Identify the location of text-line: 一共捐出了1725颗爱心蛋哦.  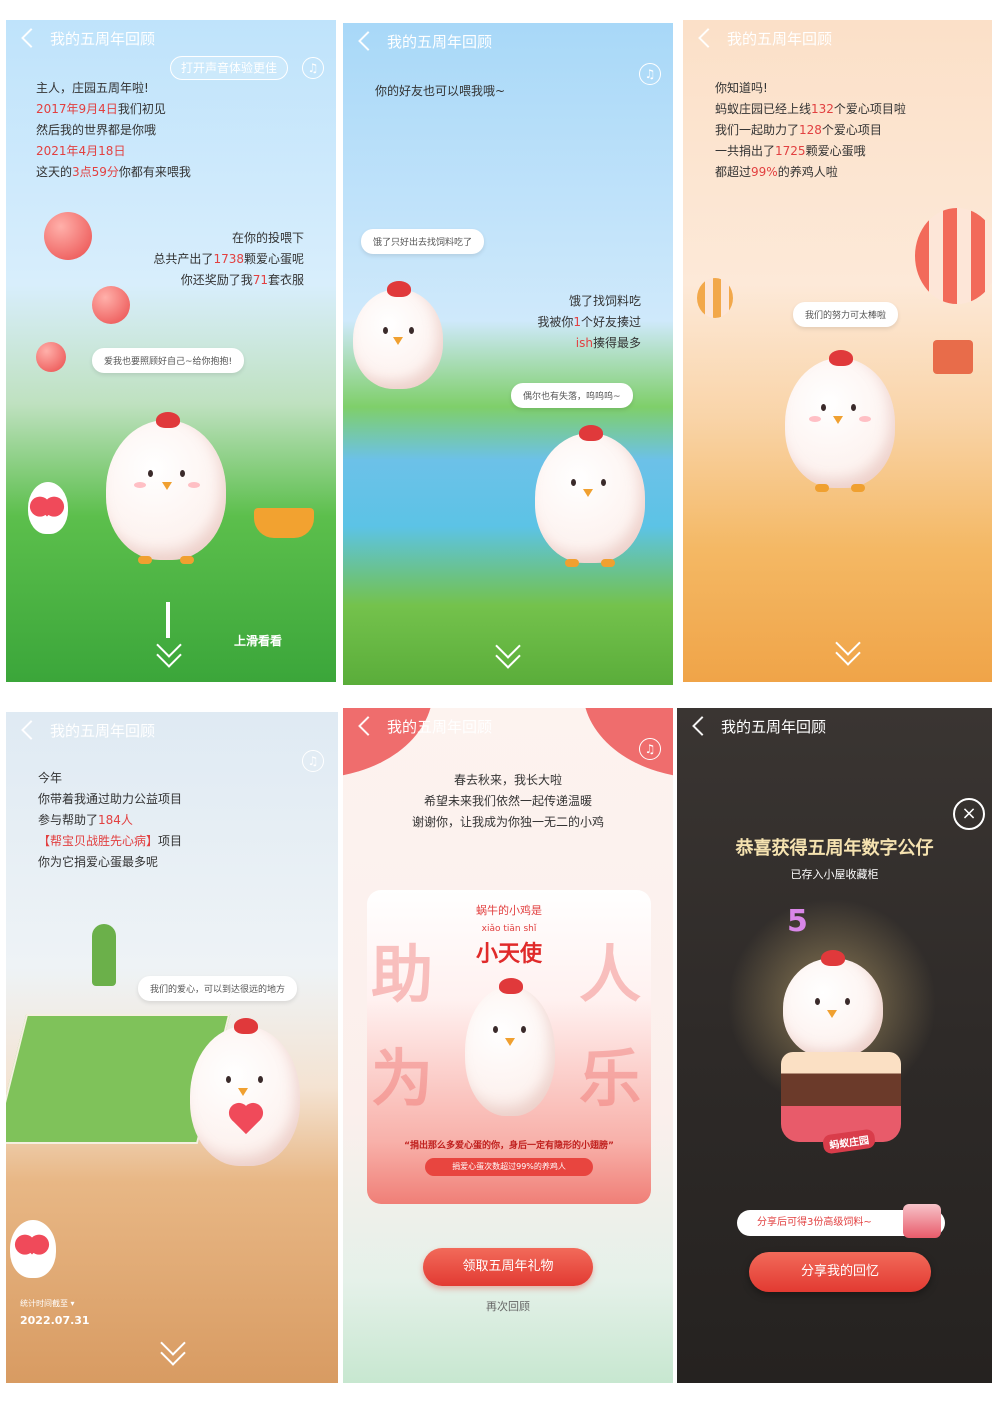
(790, 151).